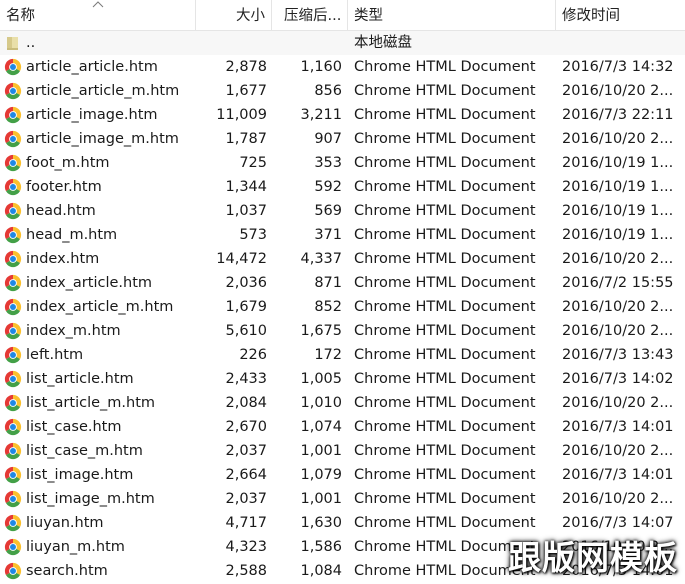 This screenshot has width=685, height=584. What do you see at coordinates (253, 355) in the screenshot?
I see `file-size: 226` at bounding box center [253, 355].